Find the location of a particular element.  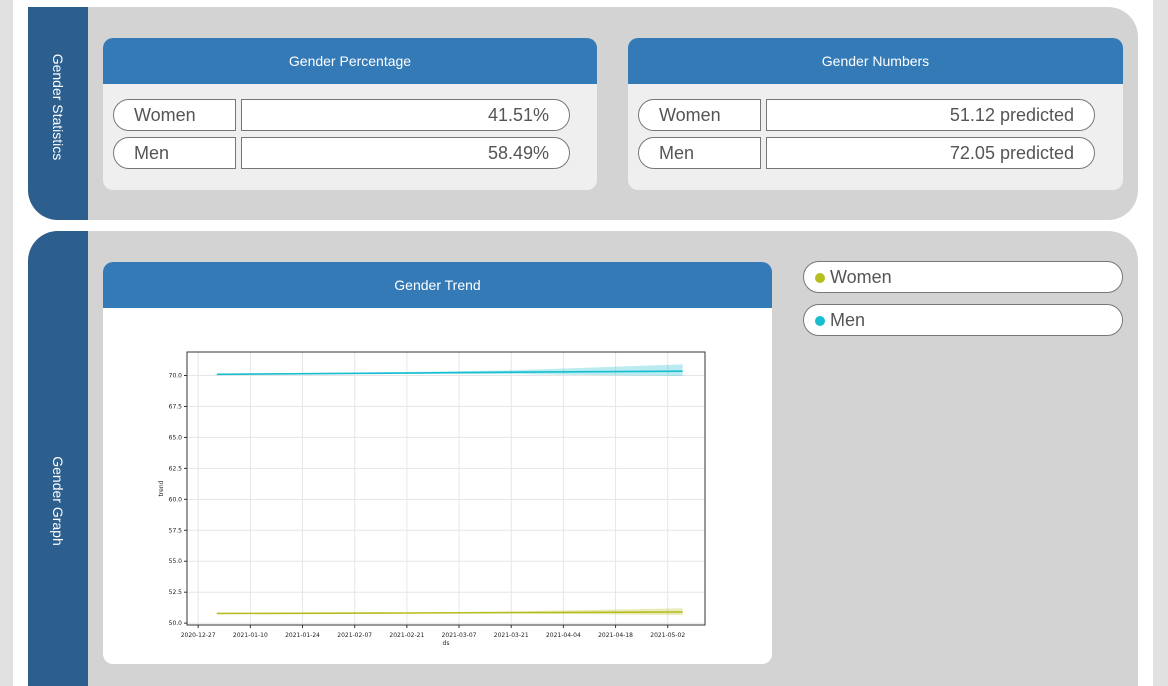

gender-trend-title: Gender Trend is located at coordinates (437, 285).